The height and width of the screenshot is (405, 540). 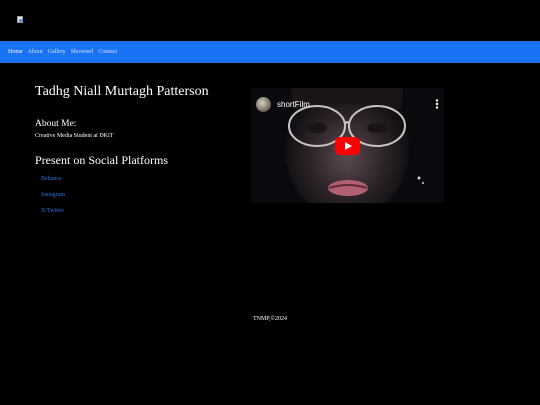 What do you see at coordinates (263, 104) in the screenshot?
I see `channel-avatar` at bounding box center [263, 104].